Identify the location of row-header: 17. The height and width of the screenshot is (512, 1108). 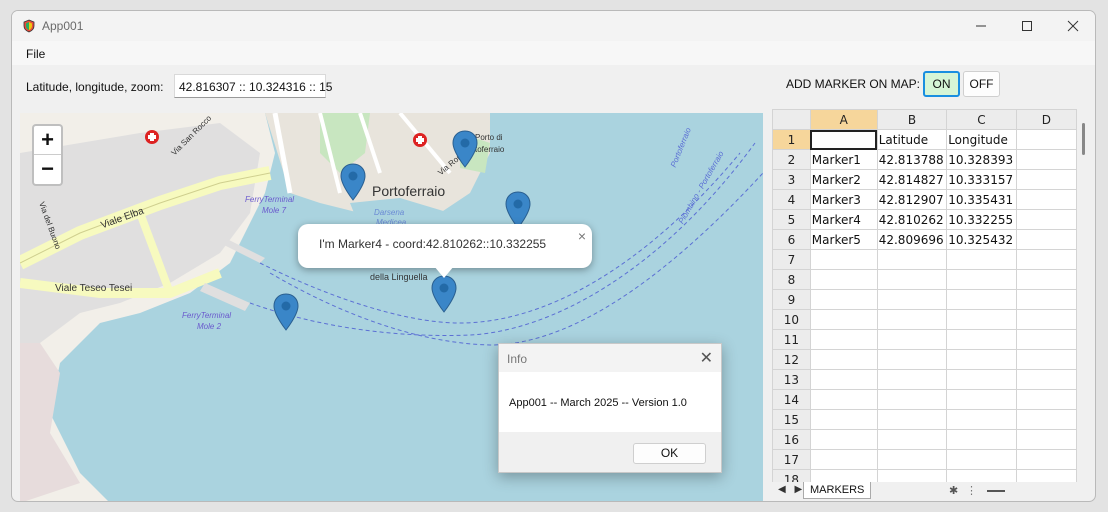
(791, 459).